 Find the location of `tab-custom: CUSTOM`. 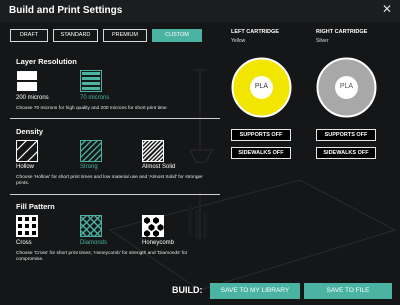

tab-custom: CUSTOM is located at coordinates (177, 35).